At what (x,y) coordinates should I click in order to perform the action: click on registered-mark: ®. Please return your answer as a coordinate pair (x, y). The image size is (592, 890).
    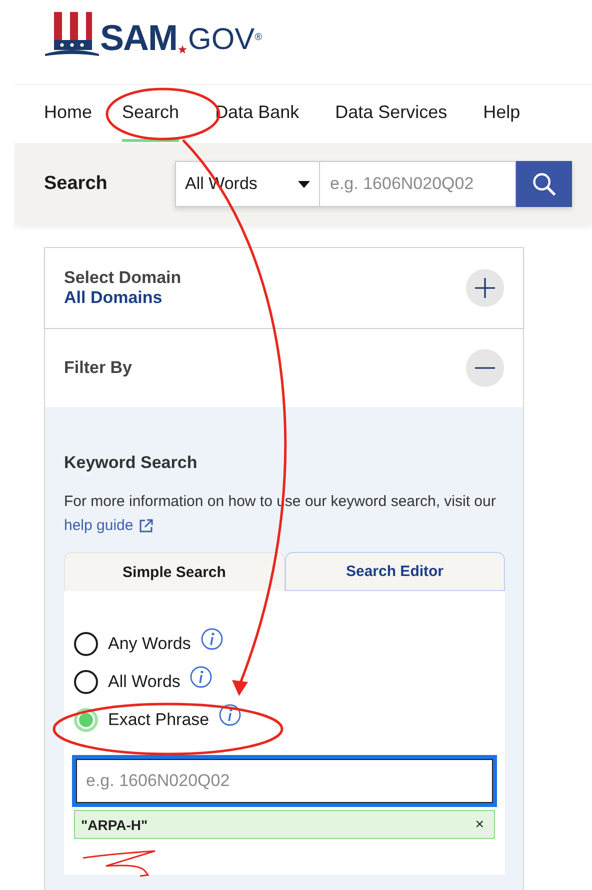
    Looking at the image, I should click on (258, 37).